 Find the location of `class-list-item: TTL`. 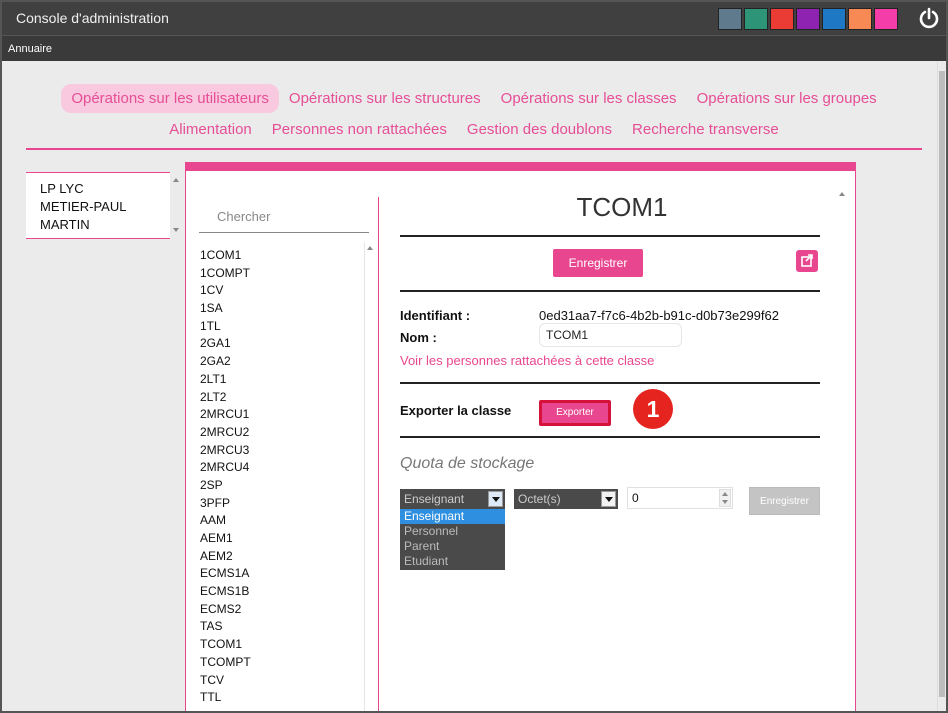

class-list-item: TTL is located at coordinates (280, 698).